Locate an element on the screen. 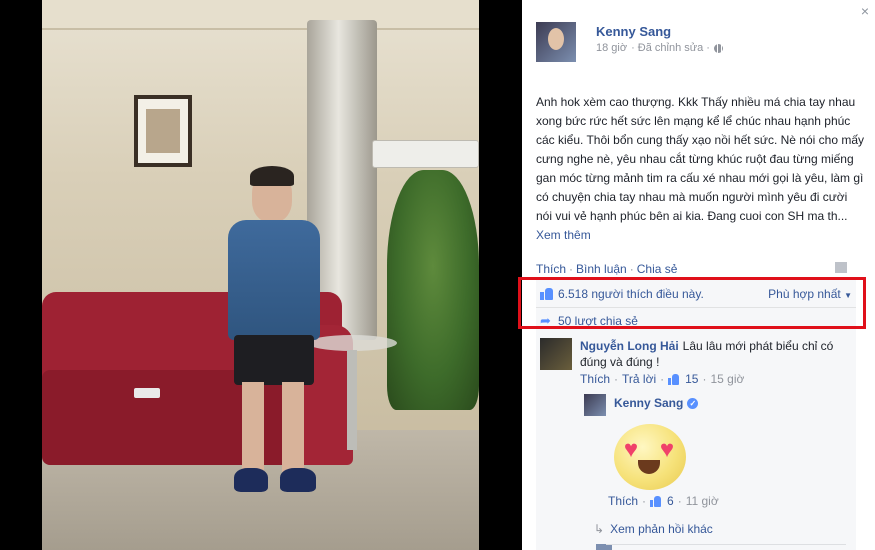 This screenshot has width=875, height=550. more-replies-label: Xem phản hồi khác is located at coordinates (661, 529).